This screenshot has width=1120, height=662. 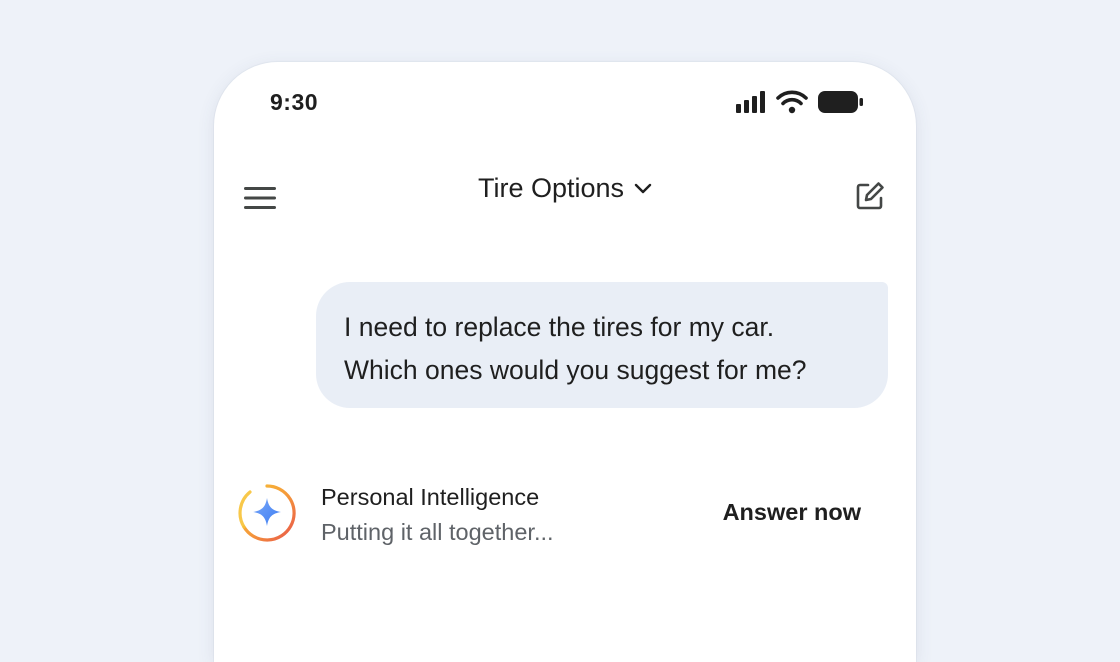 I want to click on conversation-title: Tire Options, so click(x=551, y=188).